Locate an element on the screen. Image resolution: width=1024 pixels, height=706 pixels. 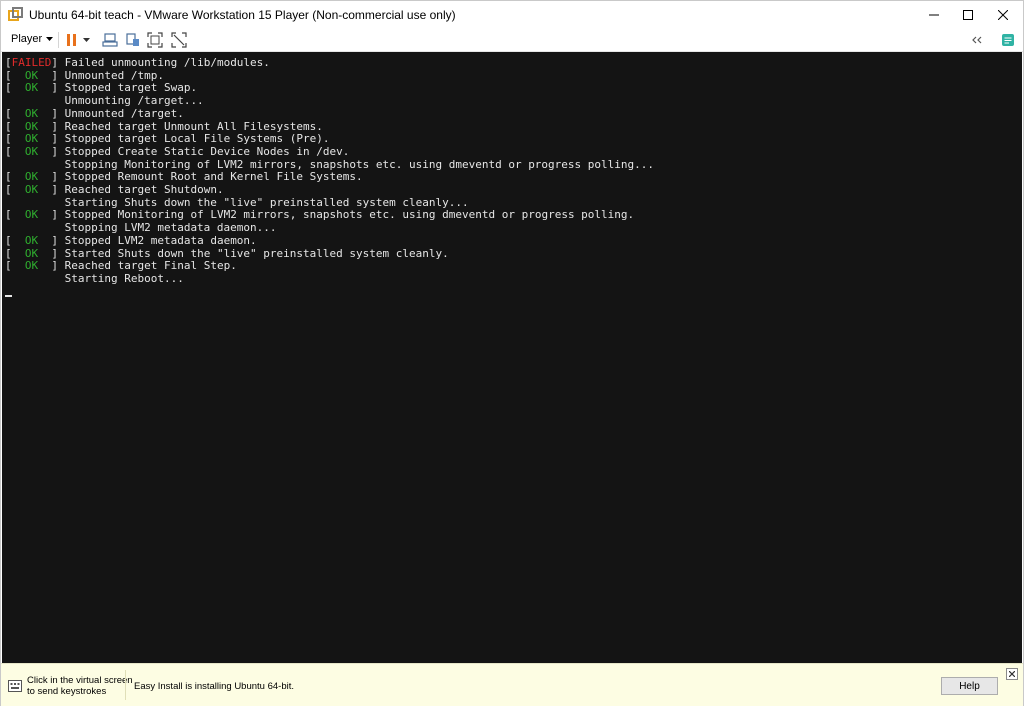
message-log-button is located at coordinates (1008, 40).